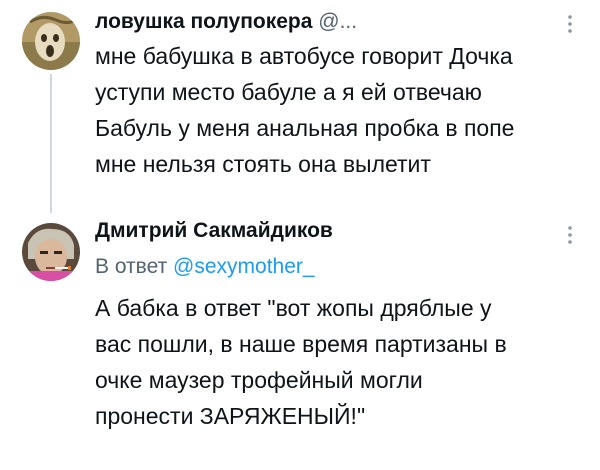  Describe the element at coordinates (301, 344) in the screenshot. I see `tweet-text-line: вас пошли, в наше время партизаны в` at that location.